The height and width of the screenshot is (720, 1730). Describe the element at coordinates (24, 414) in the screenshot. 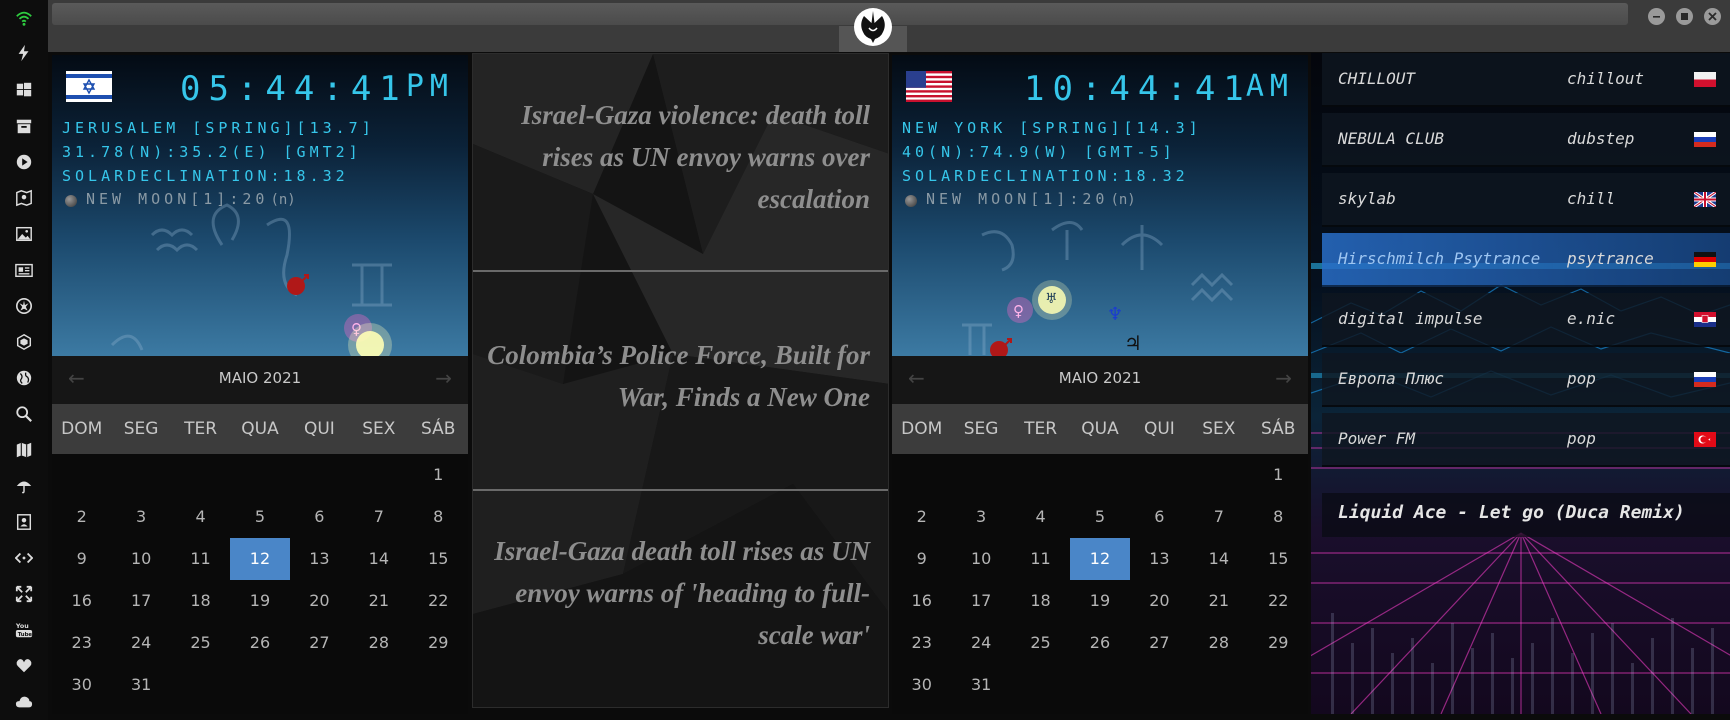

I see `search-icon` at that location.